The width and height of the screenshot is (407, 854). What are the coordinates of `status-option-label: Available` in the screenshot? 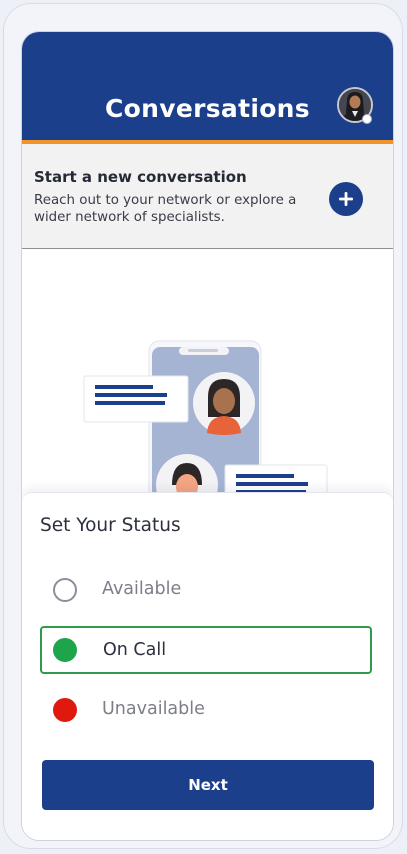 It's located at (142, 589).